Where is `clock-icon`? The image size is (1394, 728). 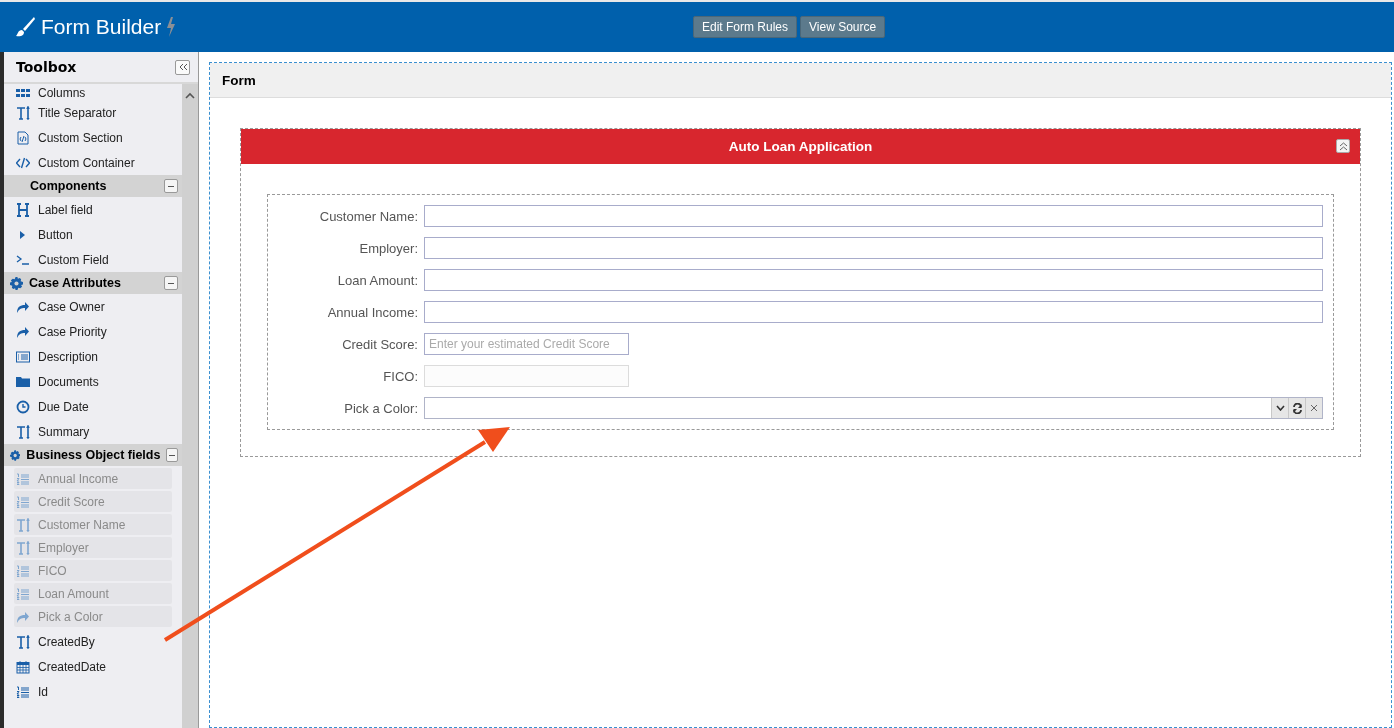
clock-icon is located at coordinates (23, 406).